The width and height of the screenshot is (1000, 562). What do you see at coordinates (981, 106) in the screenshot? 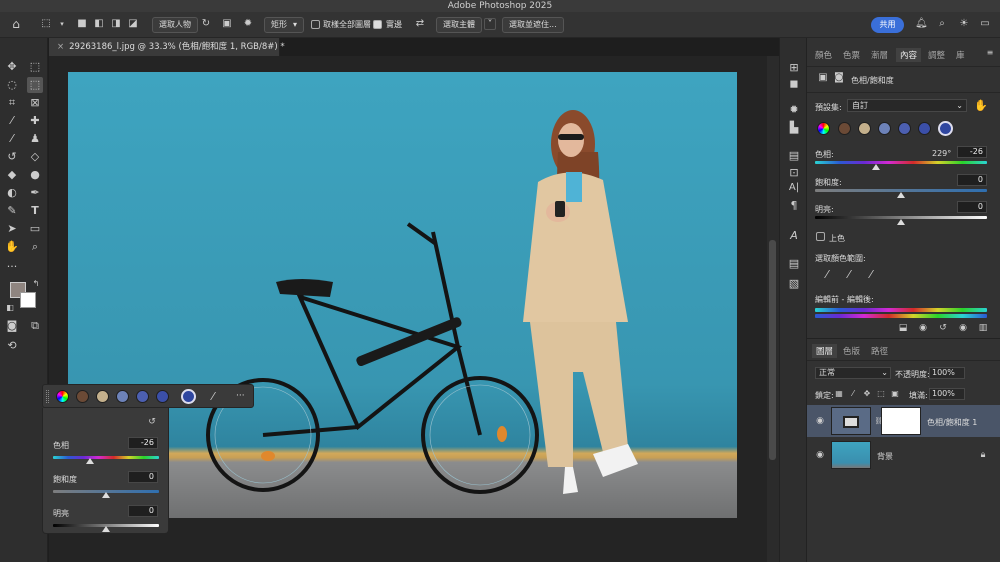
I see `hand-adjust-icon: ✋` at bounding box center [981, 106].